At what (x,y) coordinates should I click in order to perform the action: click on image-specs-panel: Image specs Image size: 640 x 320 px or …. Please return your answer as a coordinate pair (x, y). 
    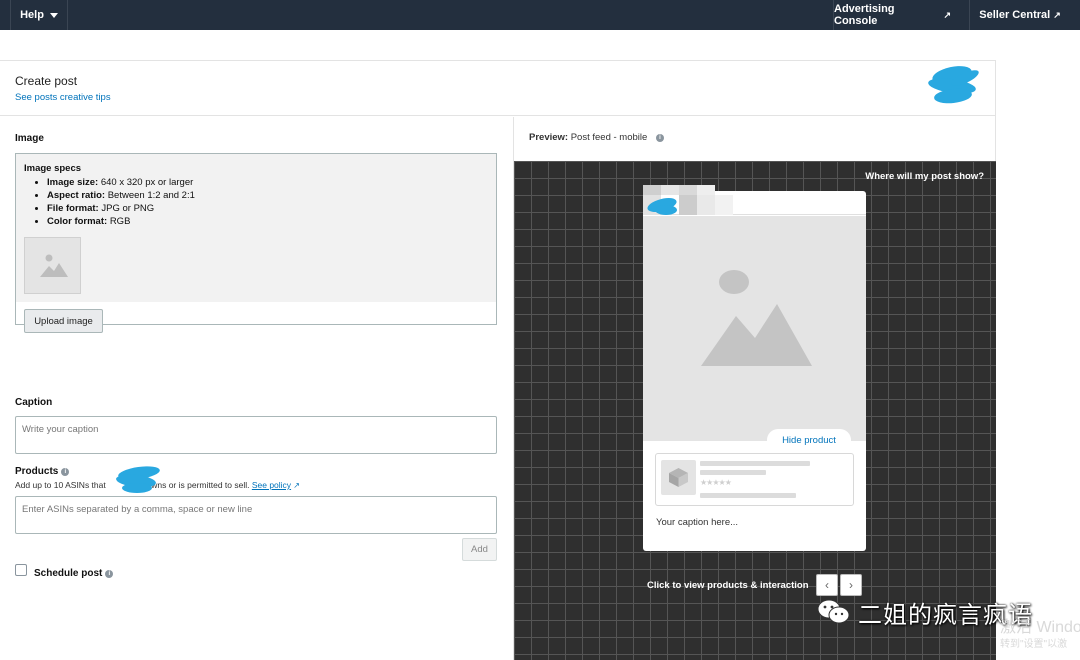
    Looking at the image, I should click on (256, 228).